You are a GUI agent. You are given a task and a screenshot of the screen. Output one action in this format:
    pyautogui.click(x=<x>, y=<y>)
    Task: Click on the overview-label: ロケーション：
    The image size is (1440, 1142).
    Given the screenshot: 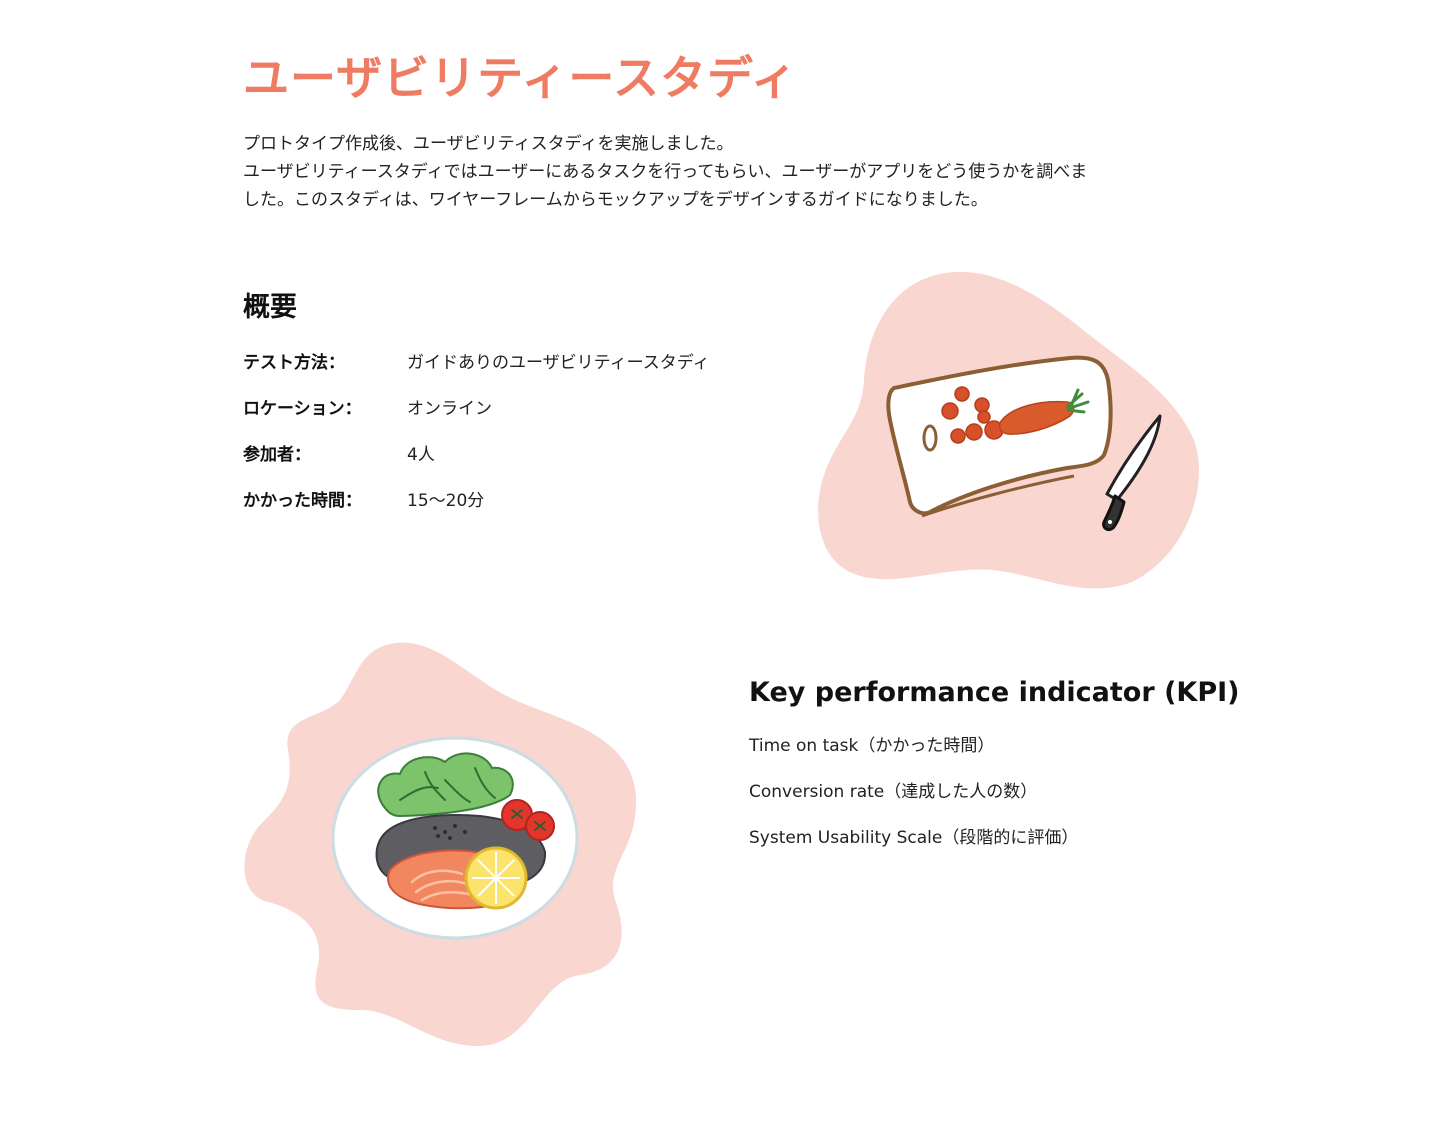 What is the action you would take?
    pyautogui.click(x=302, y=409)
    